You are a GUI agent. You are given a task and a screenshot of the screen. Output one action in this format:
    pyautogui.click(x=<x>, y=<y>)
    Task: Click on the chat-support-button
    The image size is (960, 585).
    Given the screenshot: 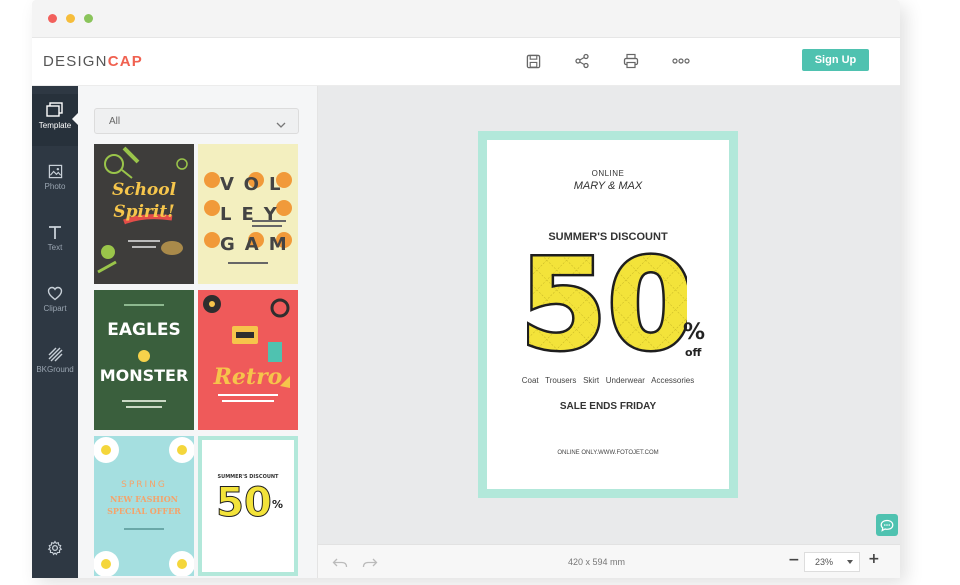 What is the action you would take?
    pyautogui.click(x=887, y=525)
    